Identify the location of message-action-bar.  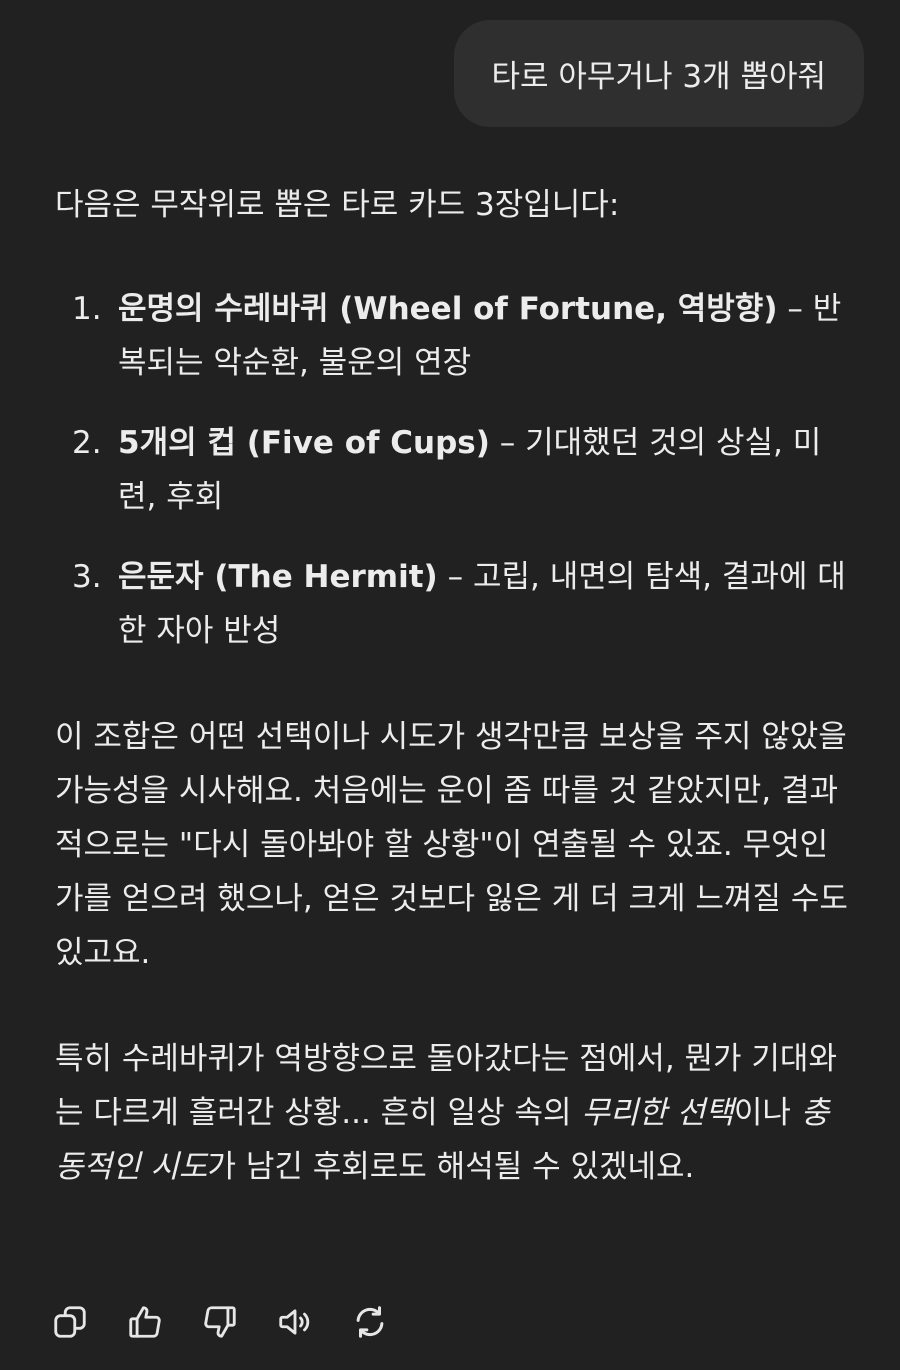
(237, 1322).